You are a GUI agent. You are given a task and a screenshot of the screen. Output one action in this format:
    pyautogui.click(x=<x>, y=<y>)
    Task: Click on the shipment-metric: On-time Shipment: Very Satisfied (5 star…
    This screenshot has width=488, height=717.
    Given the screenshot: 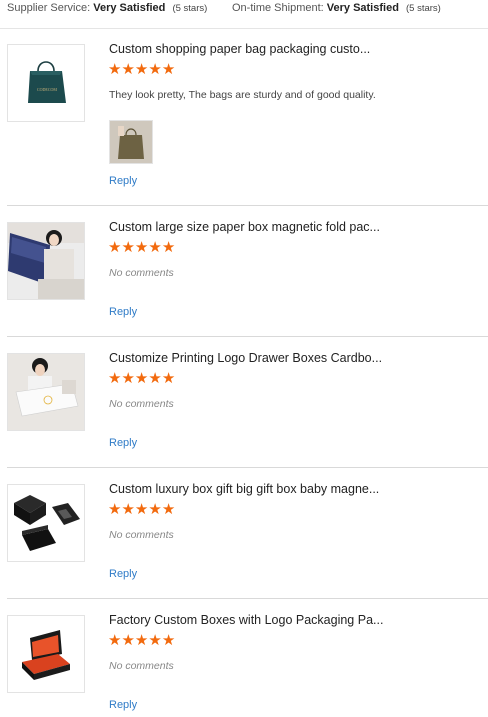 What is the action you would take?
    pyautogui.click(x=336, y=8)
    